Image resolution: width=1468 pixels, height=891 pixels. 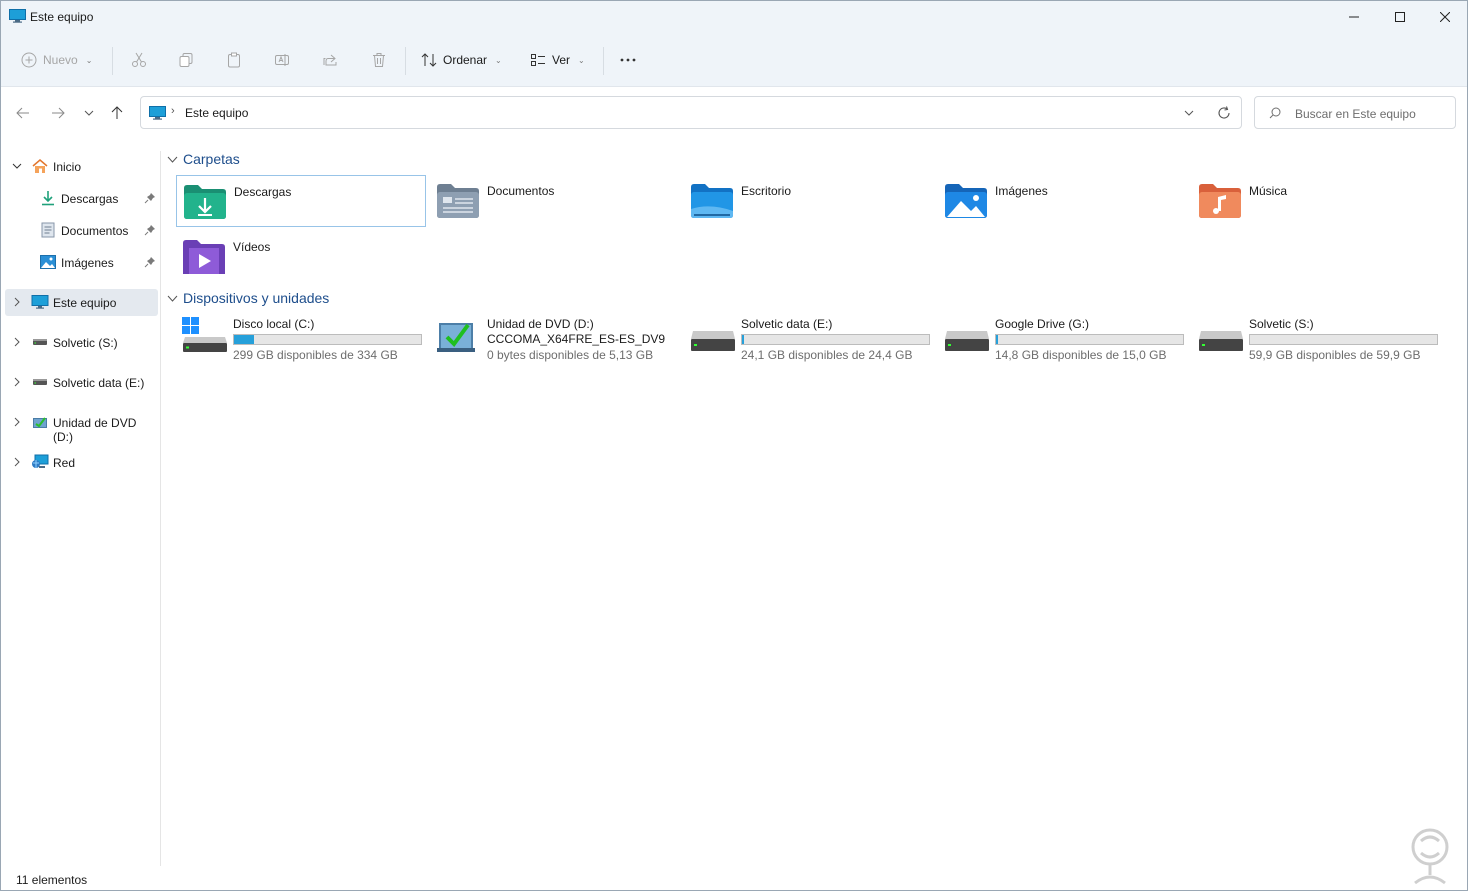 I want to click on search-box: Buscar en Este equipo, so click(x=1355, y=112).